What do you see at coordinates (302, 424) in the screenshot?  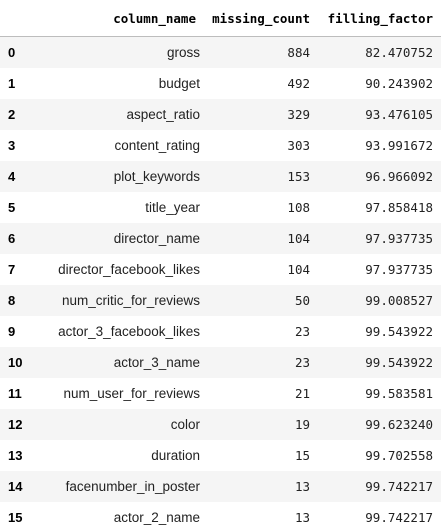 I see `cell-missing-count: 19` at bounding box center [302, 424].